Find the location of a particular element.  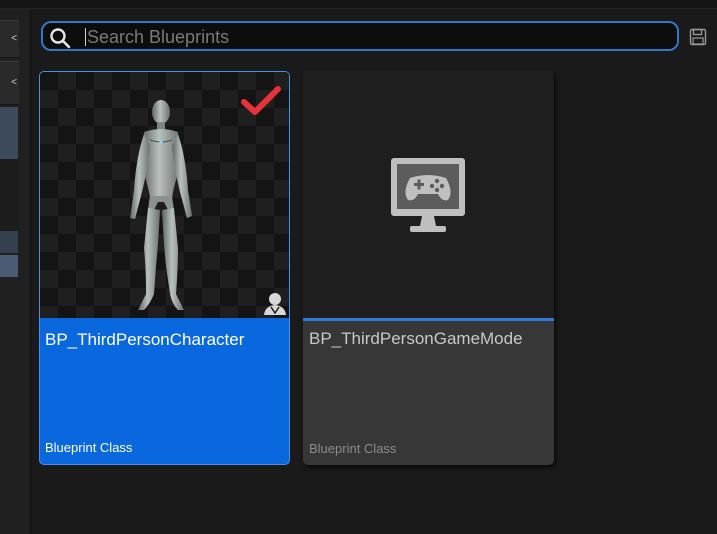

game-mode-icon is located at coordinates (428, 195).